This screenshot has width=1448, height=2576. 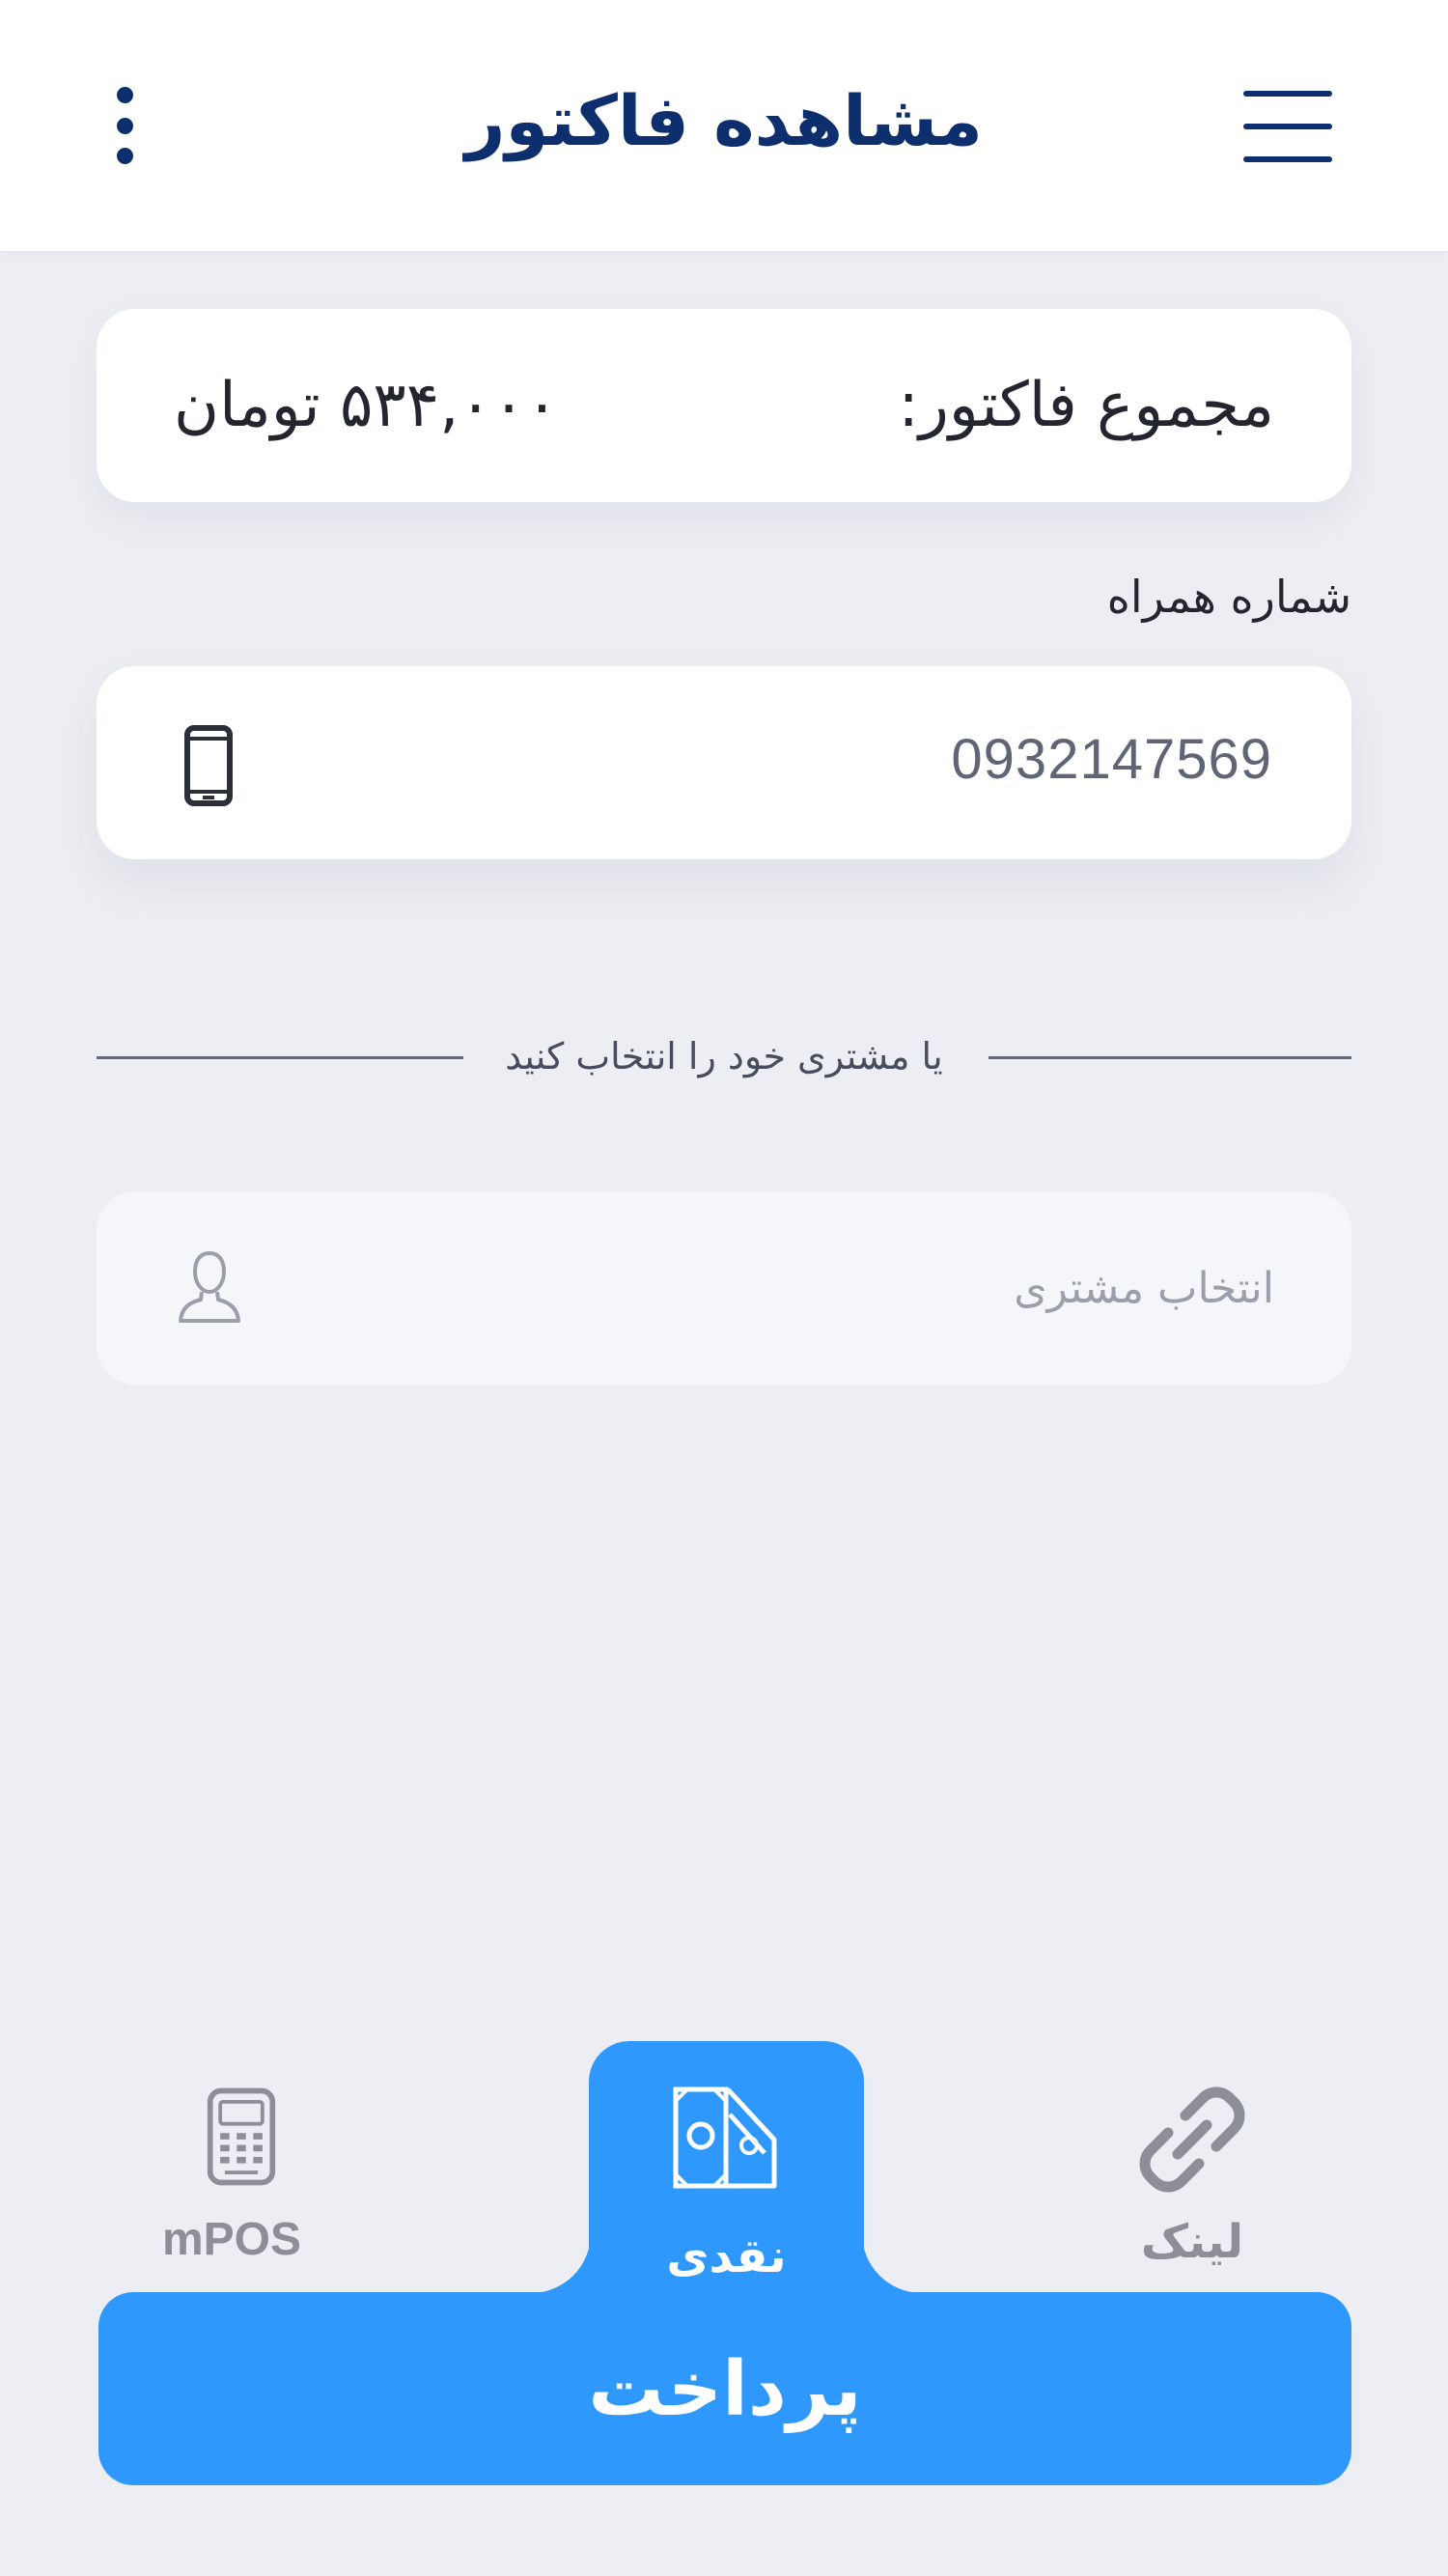 I want to click on page-title: مشاهده فاکتور, so click(x=724, y=121).